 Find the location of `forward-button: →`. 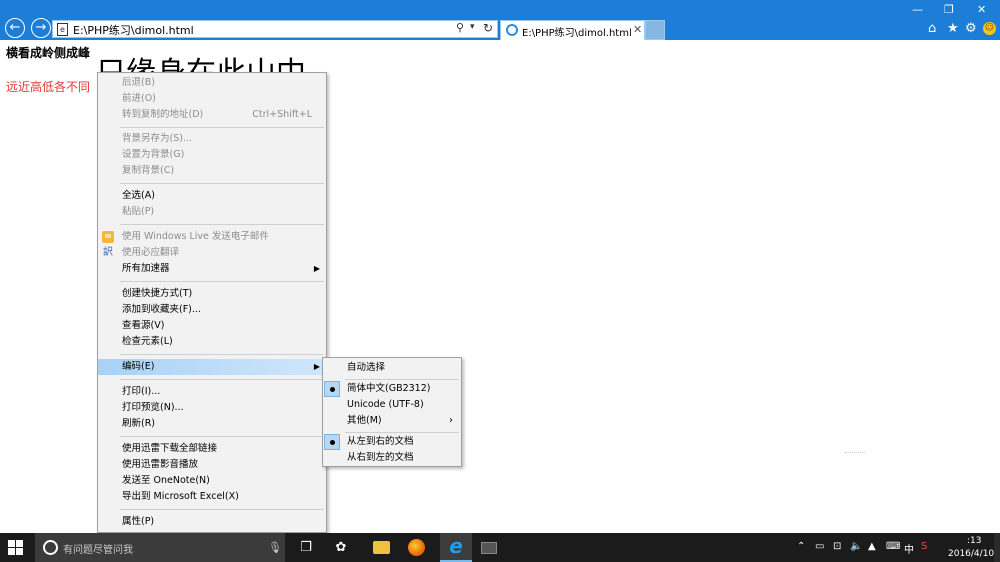

forward-button: → is located at coordinates (41, 28).